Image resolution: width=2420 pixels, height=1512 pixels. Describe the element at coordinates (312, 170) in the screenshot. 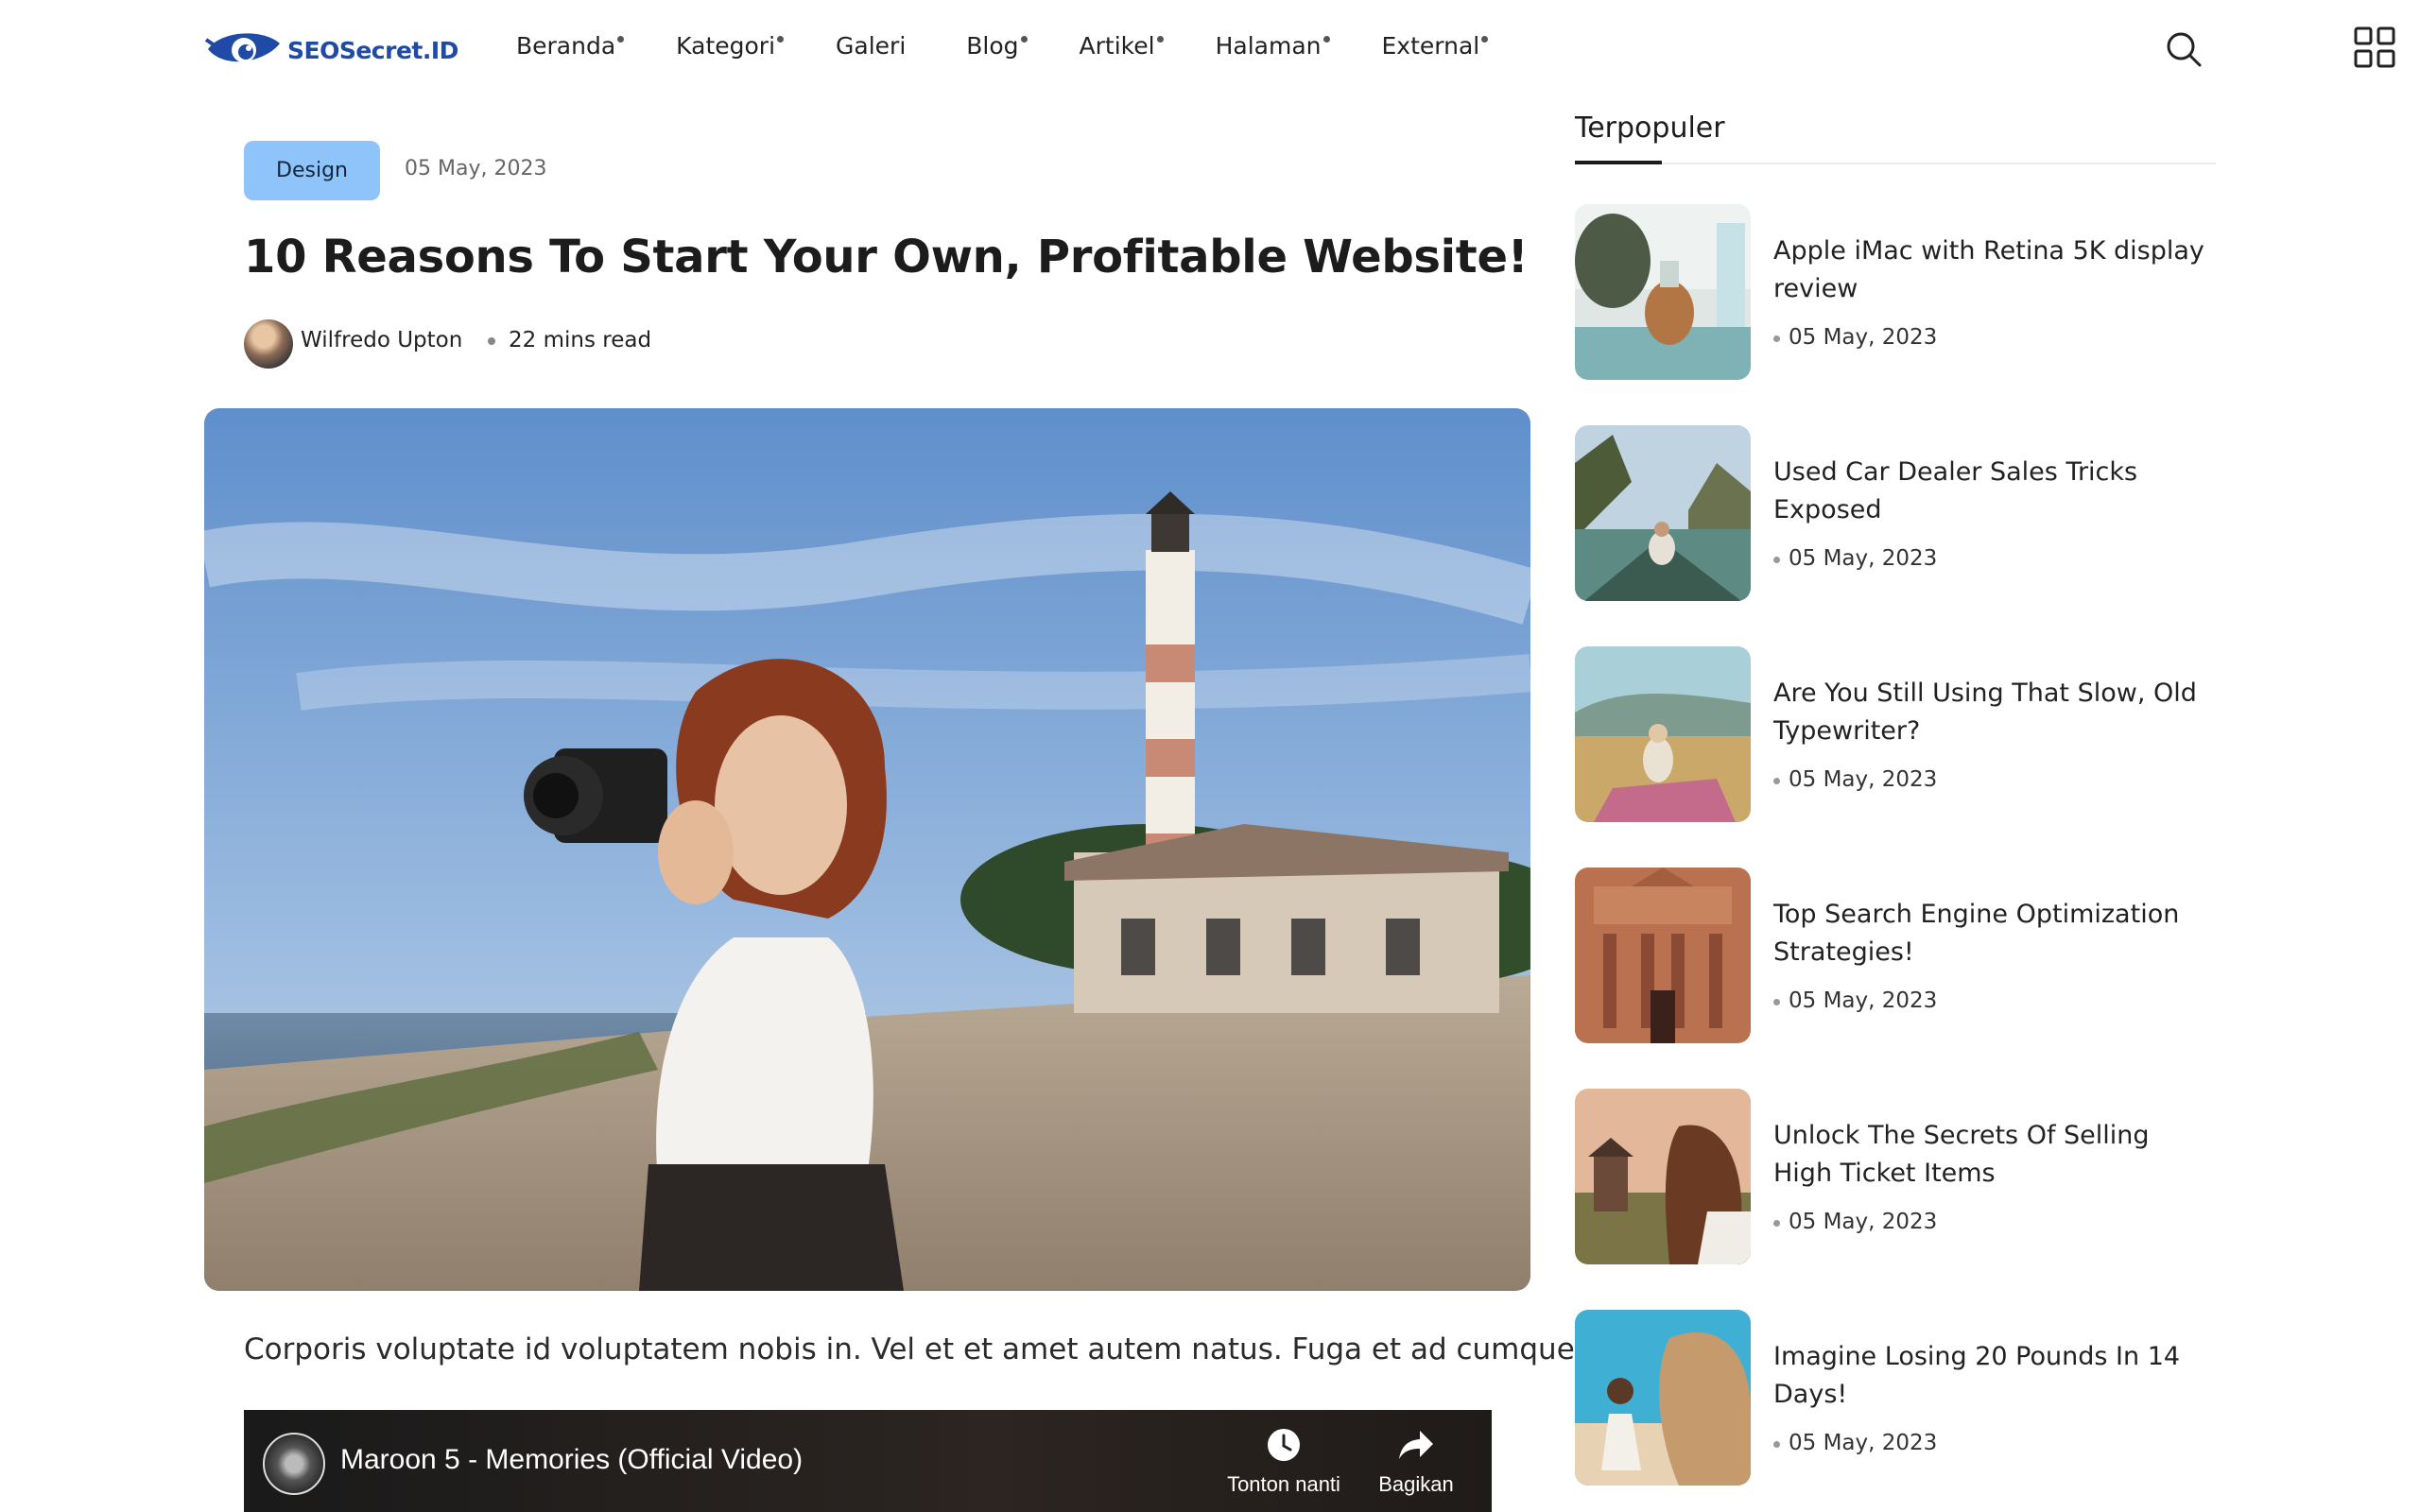

I see `category-badge: Design` at that location.